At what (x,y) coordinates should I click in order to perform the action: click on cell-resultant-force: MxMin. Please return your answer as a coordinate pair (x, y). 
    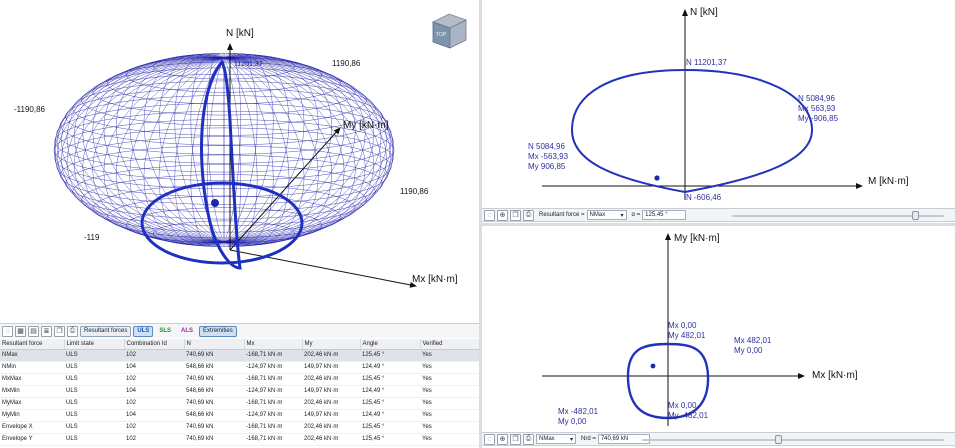
    Looking at the image, I should click on (32, 391).